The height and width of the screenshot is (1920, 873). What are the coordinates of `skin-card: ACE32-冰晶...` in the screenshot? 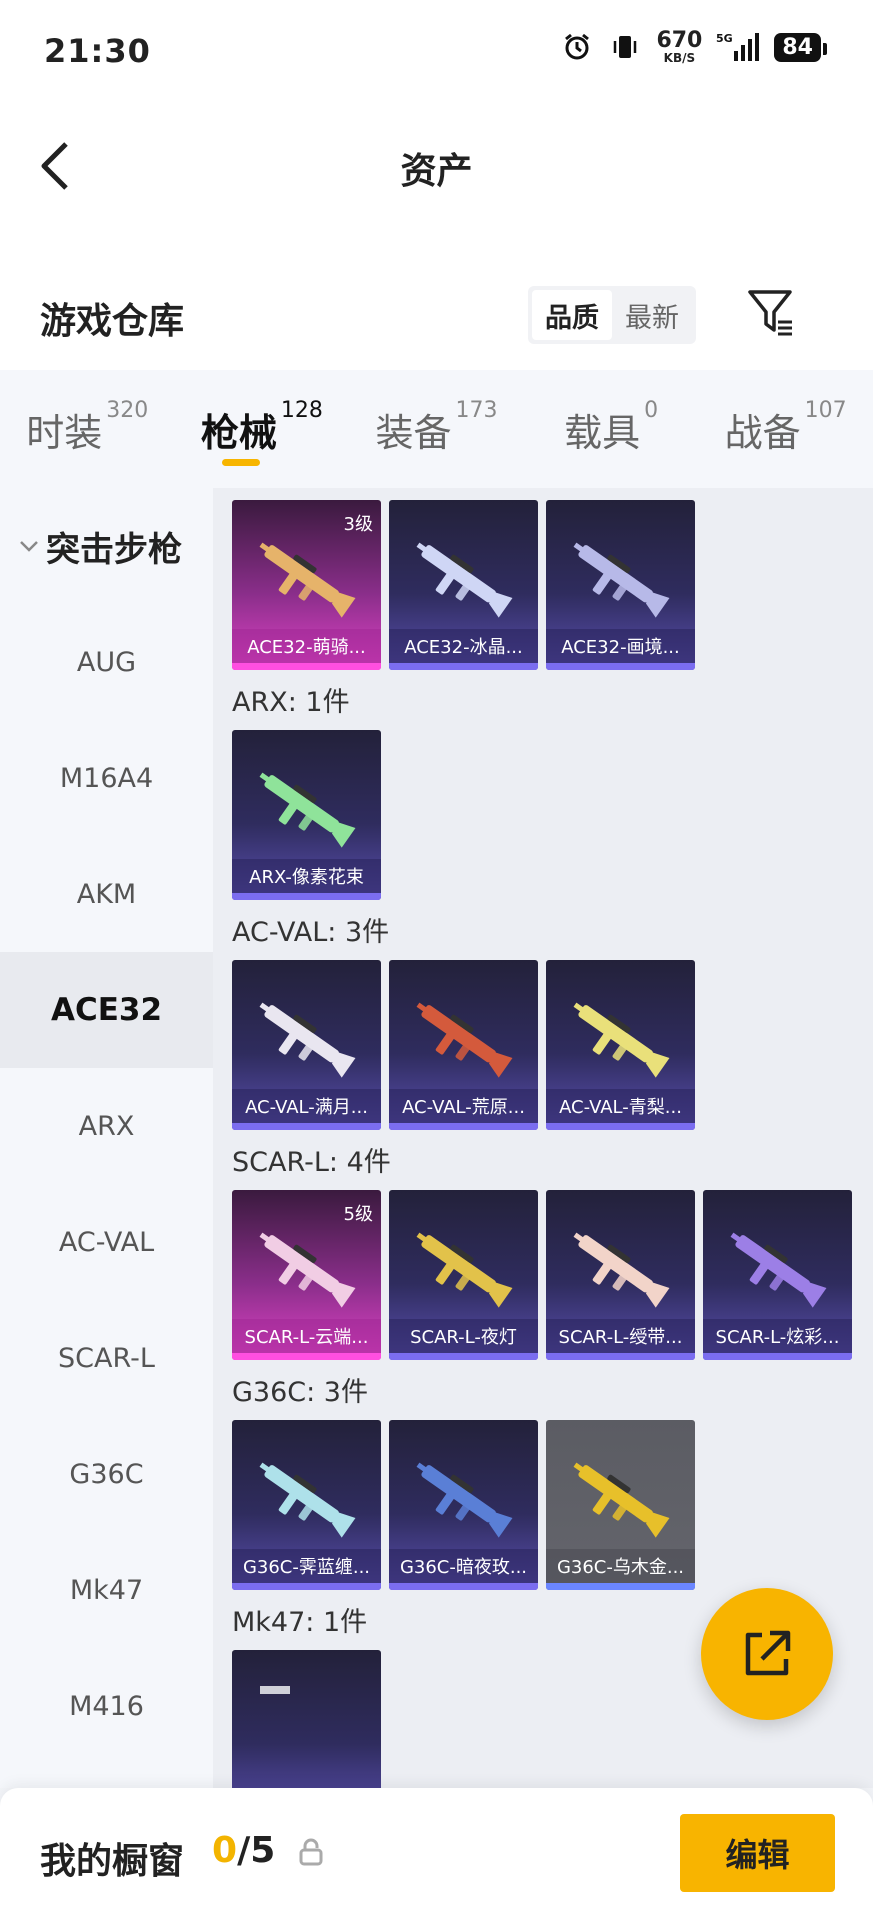 It's located at (463, 585).